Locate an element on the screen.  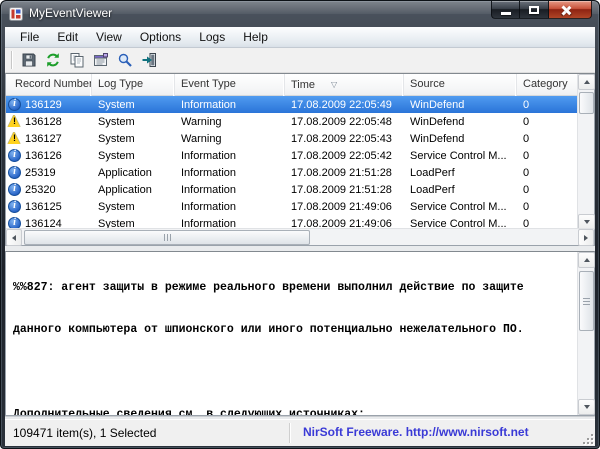
scroll-down-button is located at coordinates (586, 407).